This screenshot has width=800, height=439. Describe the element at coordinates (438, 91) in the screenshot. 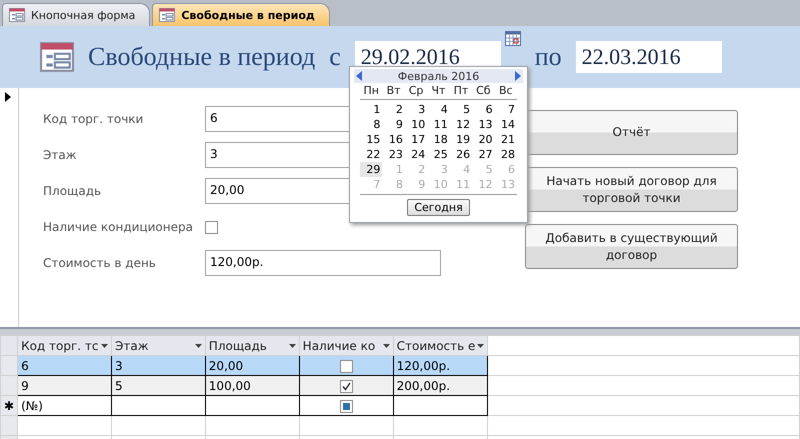

I see `weekday-label: Чт` at that location.